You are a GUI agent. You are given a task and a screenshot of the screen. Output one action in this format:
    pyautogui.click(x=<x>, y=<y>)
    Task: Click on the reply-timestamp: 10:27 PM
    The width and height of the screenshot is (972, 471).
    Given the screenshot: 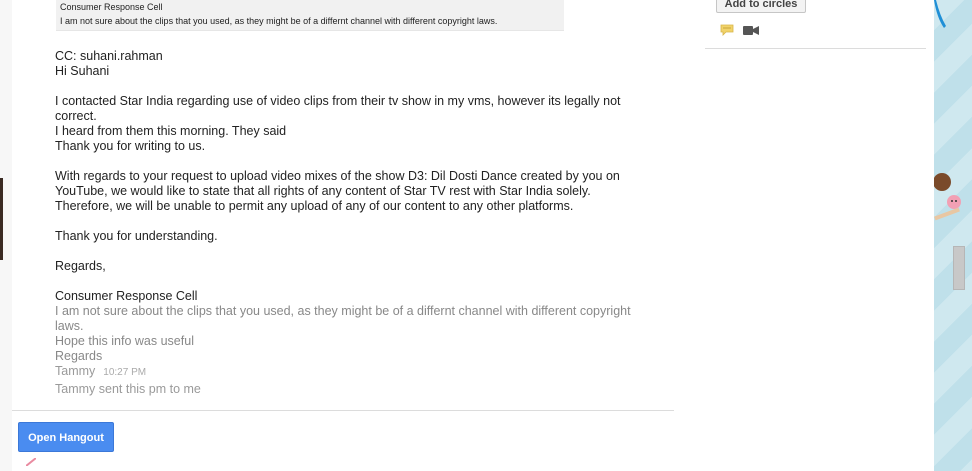 What is the action you would take?
    pyautogui.click(x=125, y=372)
    